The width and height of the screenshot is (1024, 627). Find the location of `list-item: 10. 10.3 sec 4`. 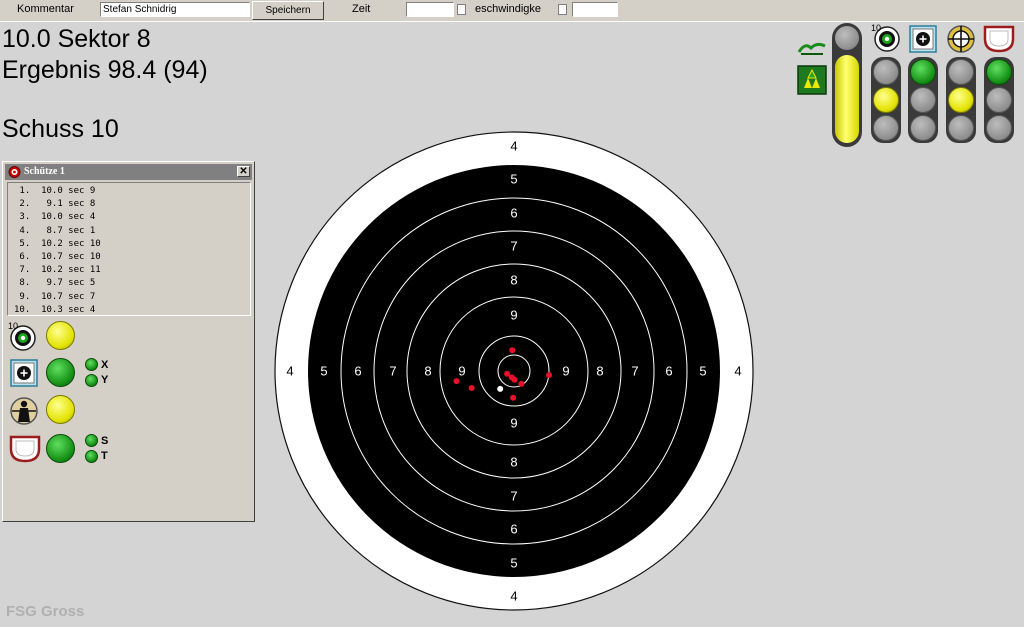

list-item: 10. 10.3 sec 4 is located at coordinates (55, 309).